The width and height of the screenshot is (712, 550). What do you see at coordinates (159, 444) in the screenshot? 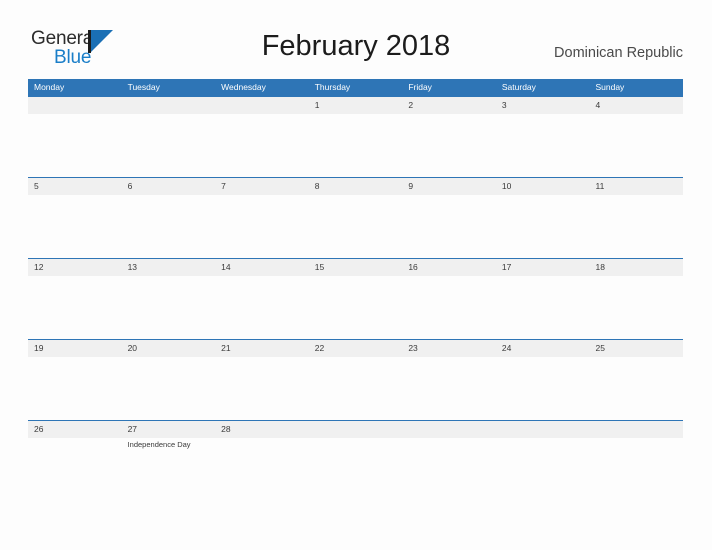
I see `day-event-label: Independence Day` at bounding box center [159, 444].